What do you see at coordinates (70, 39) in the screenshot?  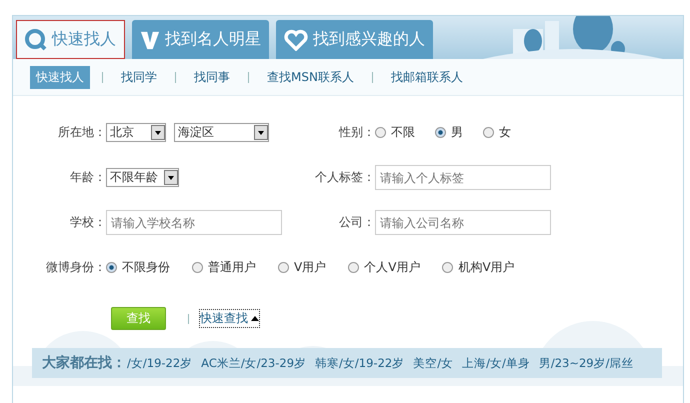 I see `tab: 快速找人` at bounding box center [70, 39].